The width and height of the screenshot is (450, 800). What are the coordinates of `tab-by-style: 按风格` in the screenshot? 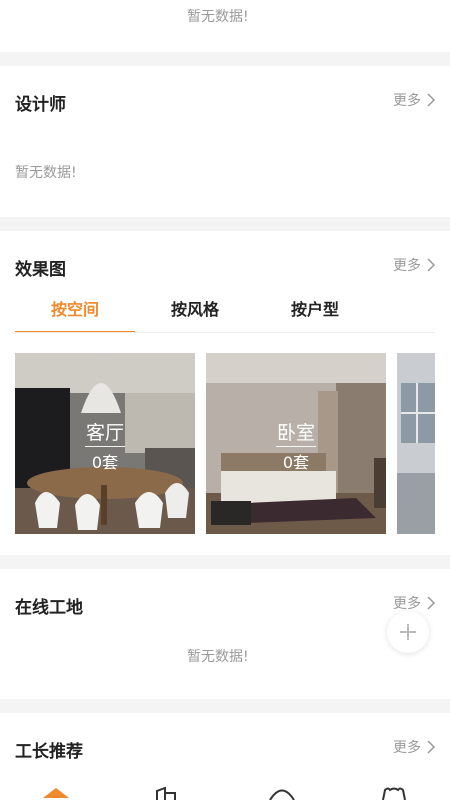 It's located at (195, 313).